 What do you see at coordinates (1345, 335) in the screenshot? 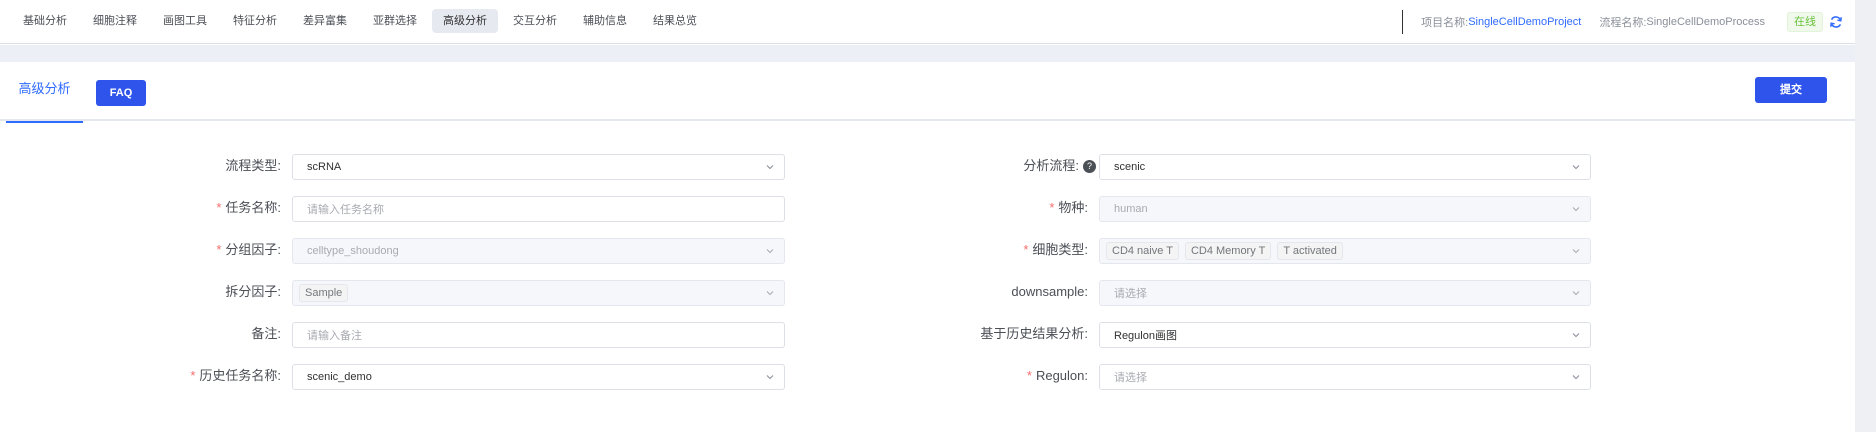
I see `history-result-select: Regulon画图` at bounding box center [1345, 335].